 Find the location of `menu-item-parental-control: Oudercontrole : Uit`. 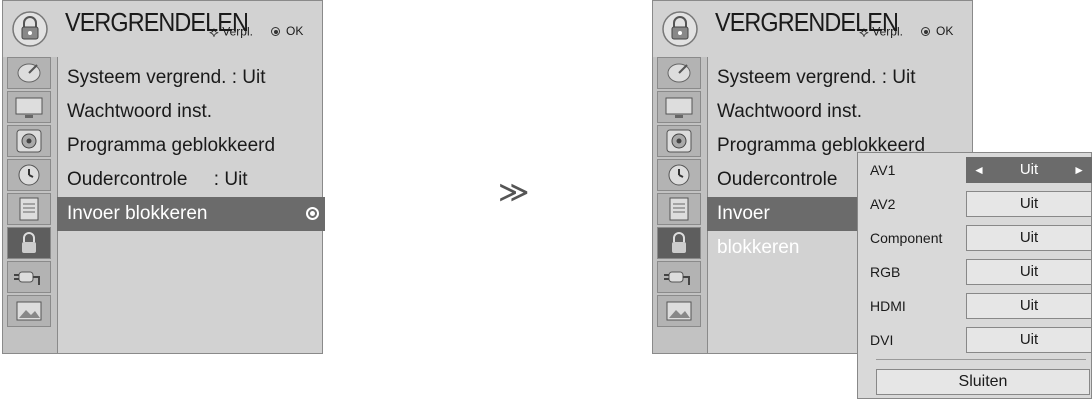

menu-item-parental-control: Oudercontrole : Uit is located at coordinates (152, 180).